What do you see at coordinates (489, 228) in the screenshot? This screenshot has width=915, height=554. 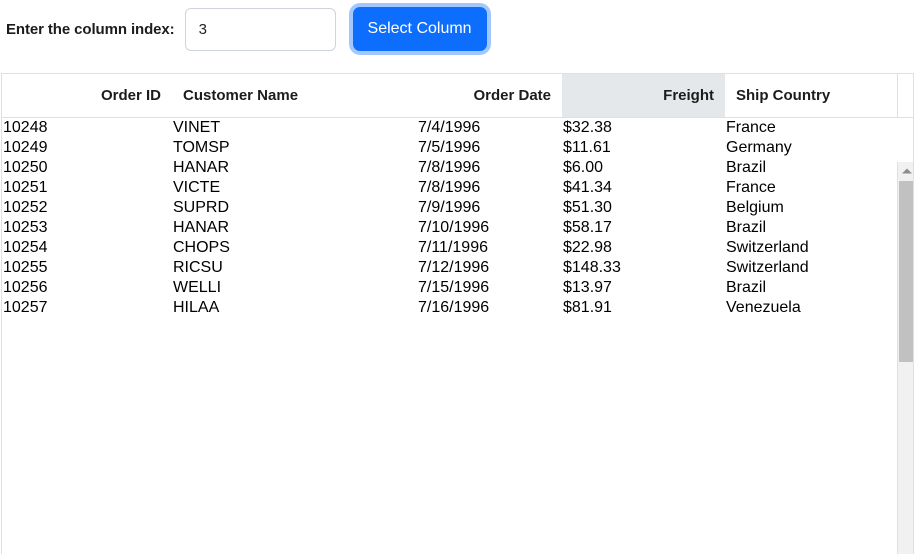 I see `cell-order_date: 7/10/1996` at bounding box center [489, 228].